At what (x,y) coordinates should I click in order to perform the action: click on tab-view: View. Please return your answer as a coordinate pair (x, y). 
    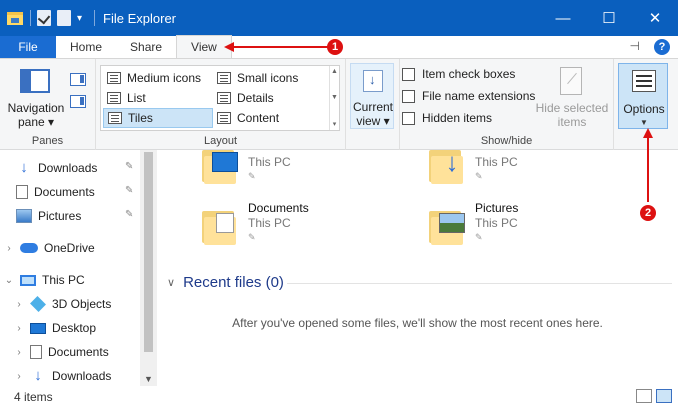
    Looking at the image, I should click on (204, 46).